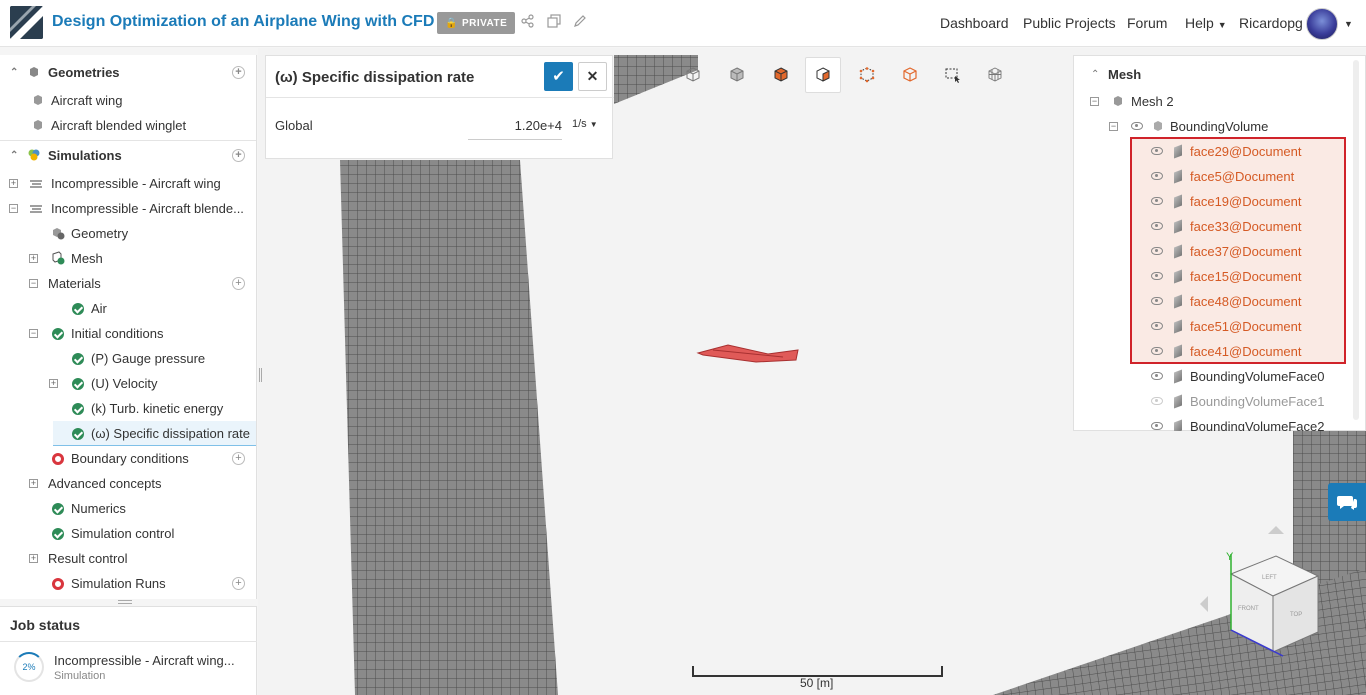 This screenshot has height=695, width=1366. I want to click on scene-face-label: face41@Document, so click(1246, 351).